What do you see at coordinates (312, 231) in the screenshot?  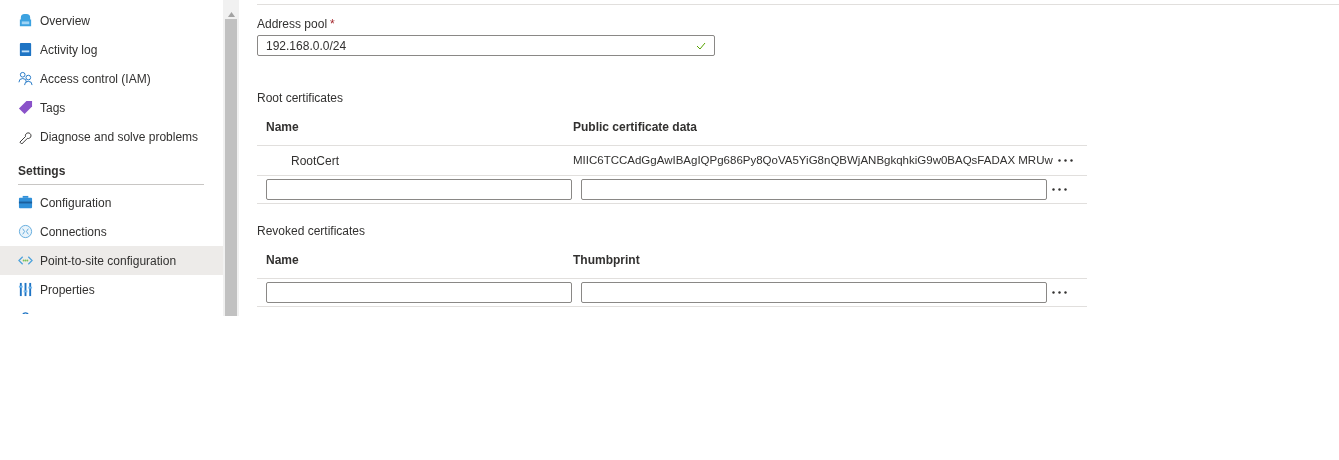 I see `section-title: Revoked certificates` at bounding box center [312, 231].